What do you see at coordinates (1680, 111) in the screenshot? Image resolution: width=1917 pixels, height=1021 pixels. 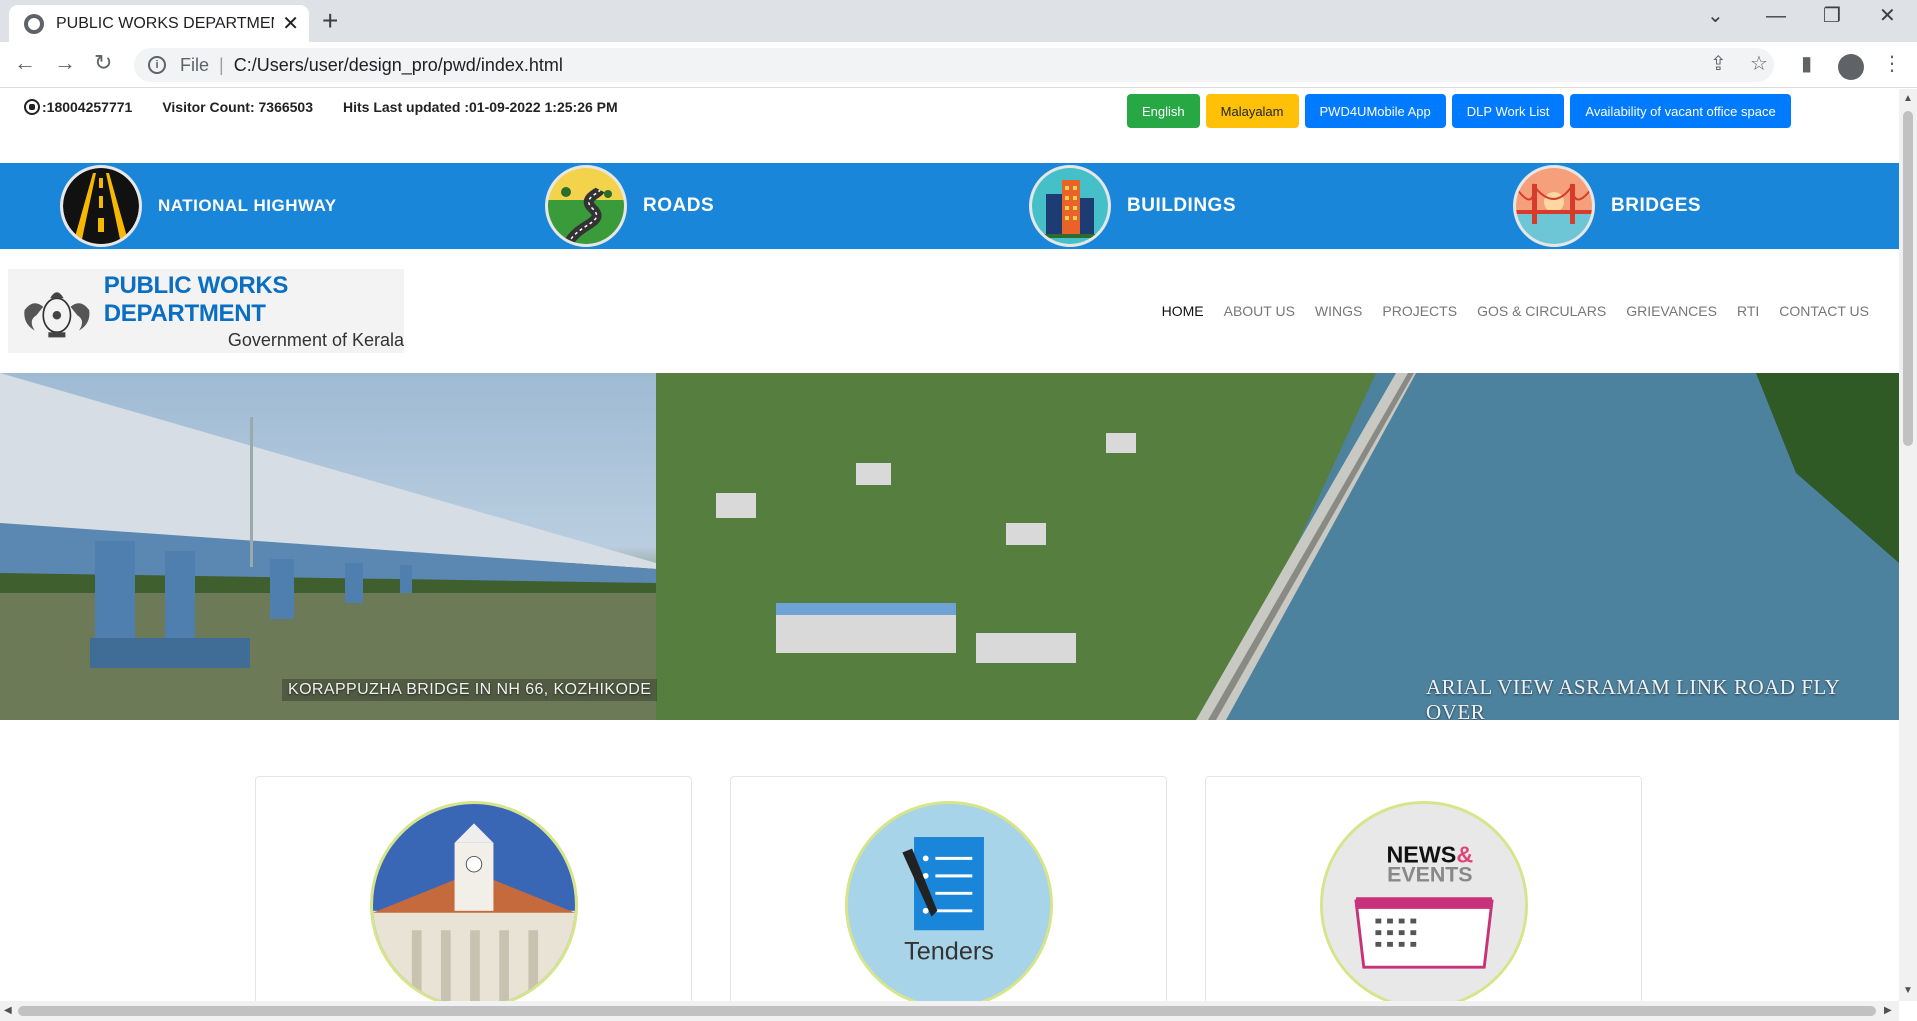 I see `vacant-office-space-button: Availability of vacant office space` at bounding box center [1680, 111].